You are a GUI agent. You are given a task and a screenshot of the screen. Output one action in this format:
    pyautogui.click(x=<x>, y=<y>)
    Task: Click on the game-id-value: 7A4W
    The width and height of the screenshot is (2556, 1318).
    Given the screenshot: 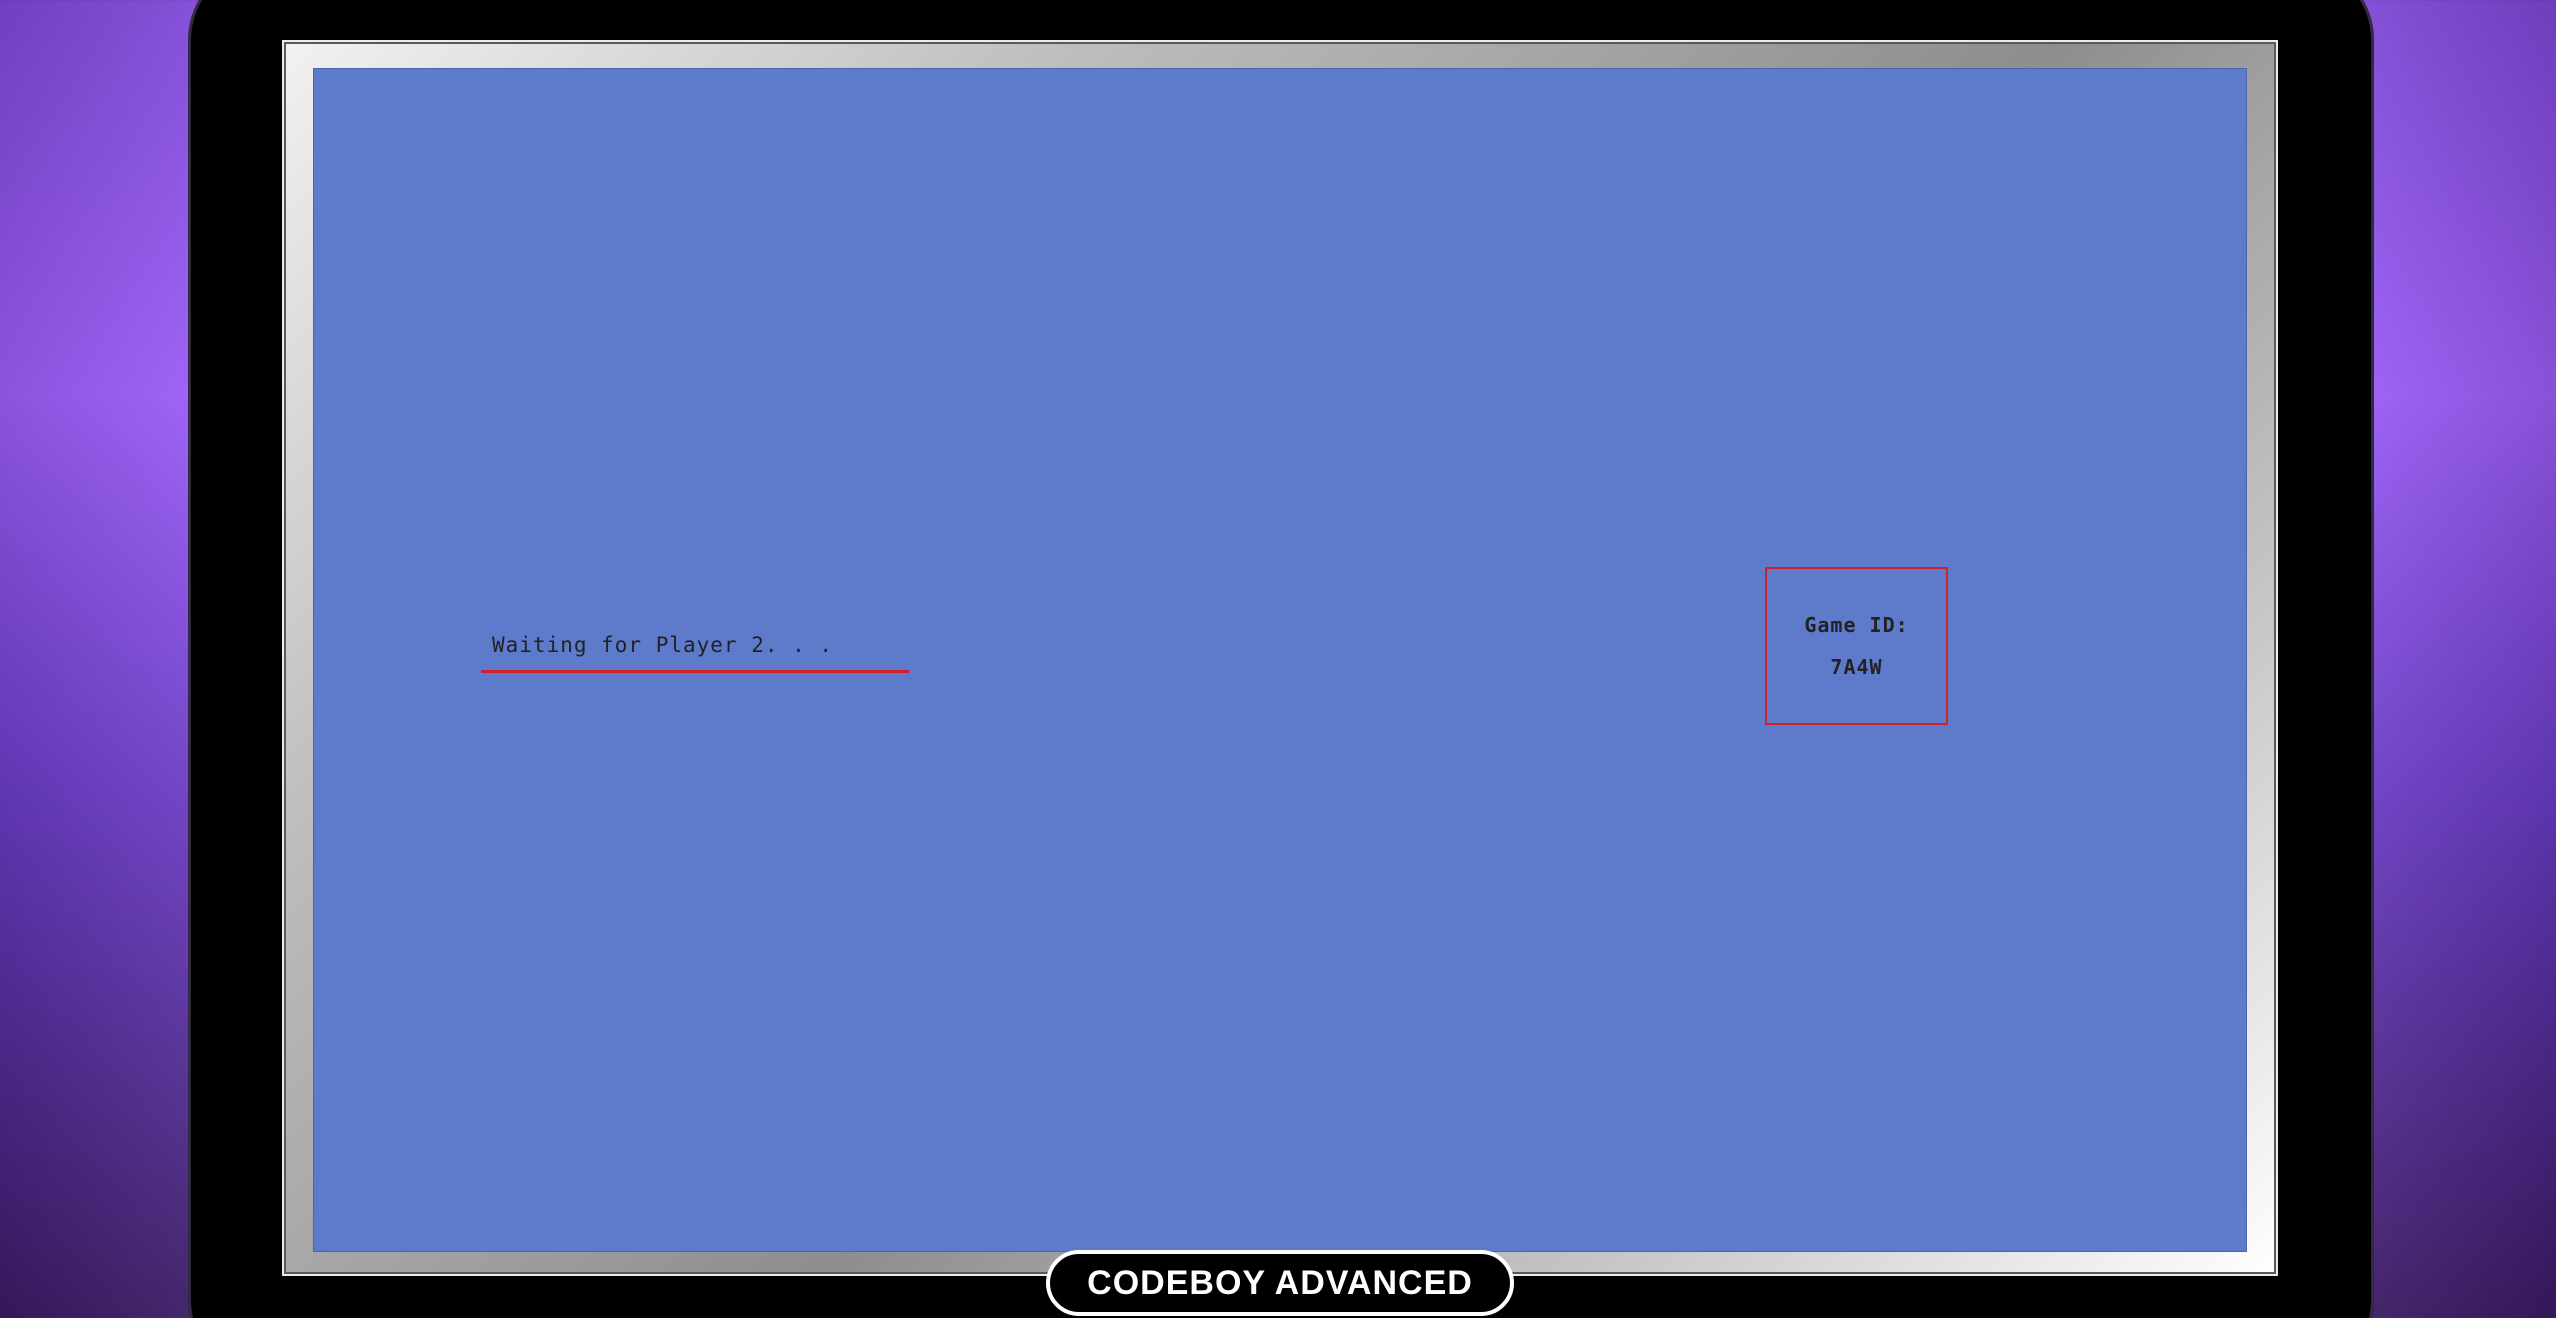 What is the action you would take?
    pyautogui.click(x=1856, y=667)
    